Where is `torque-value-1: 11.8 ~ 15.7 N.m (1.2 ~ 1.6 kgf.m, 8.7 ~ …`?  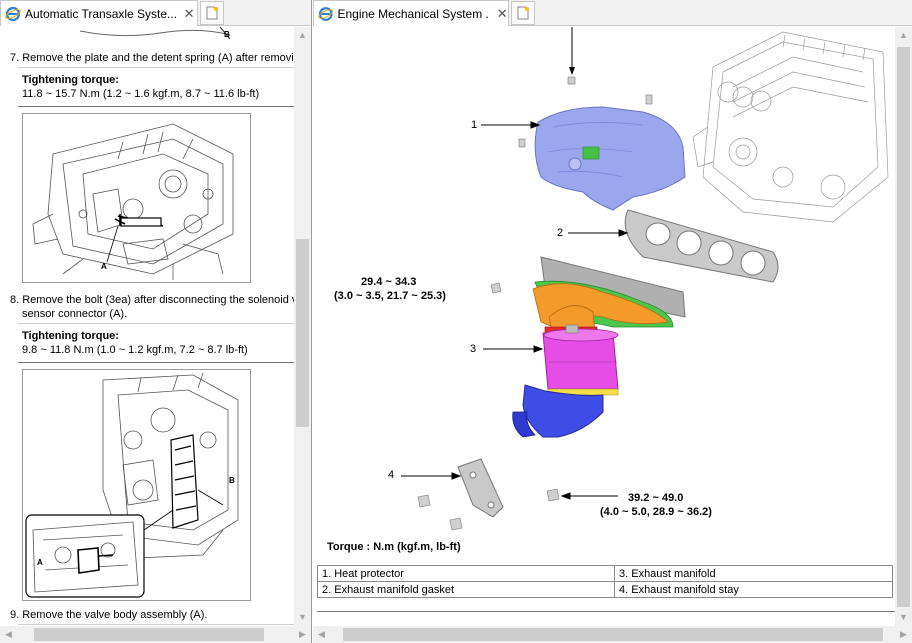
torque-value-1: 11.8 ~ 15.7 N.m (1.2 ~ 1.6 kgf.m, 8.7 ~ … is located at coordinates (141, 94).